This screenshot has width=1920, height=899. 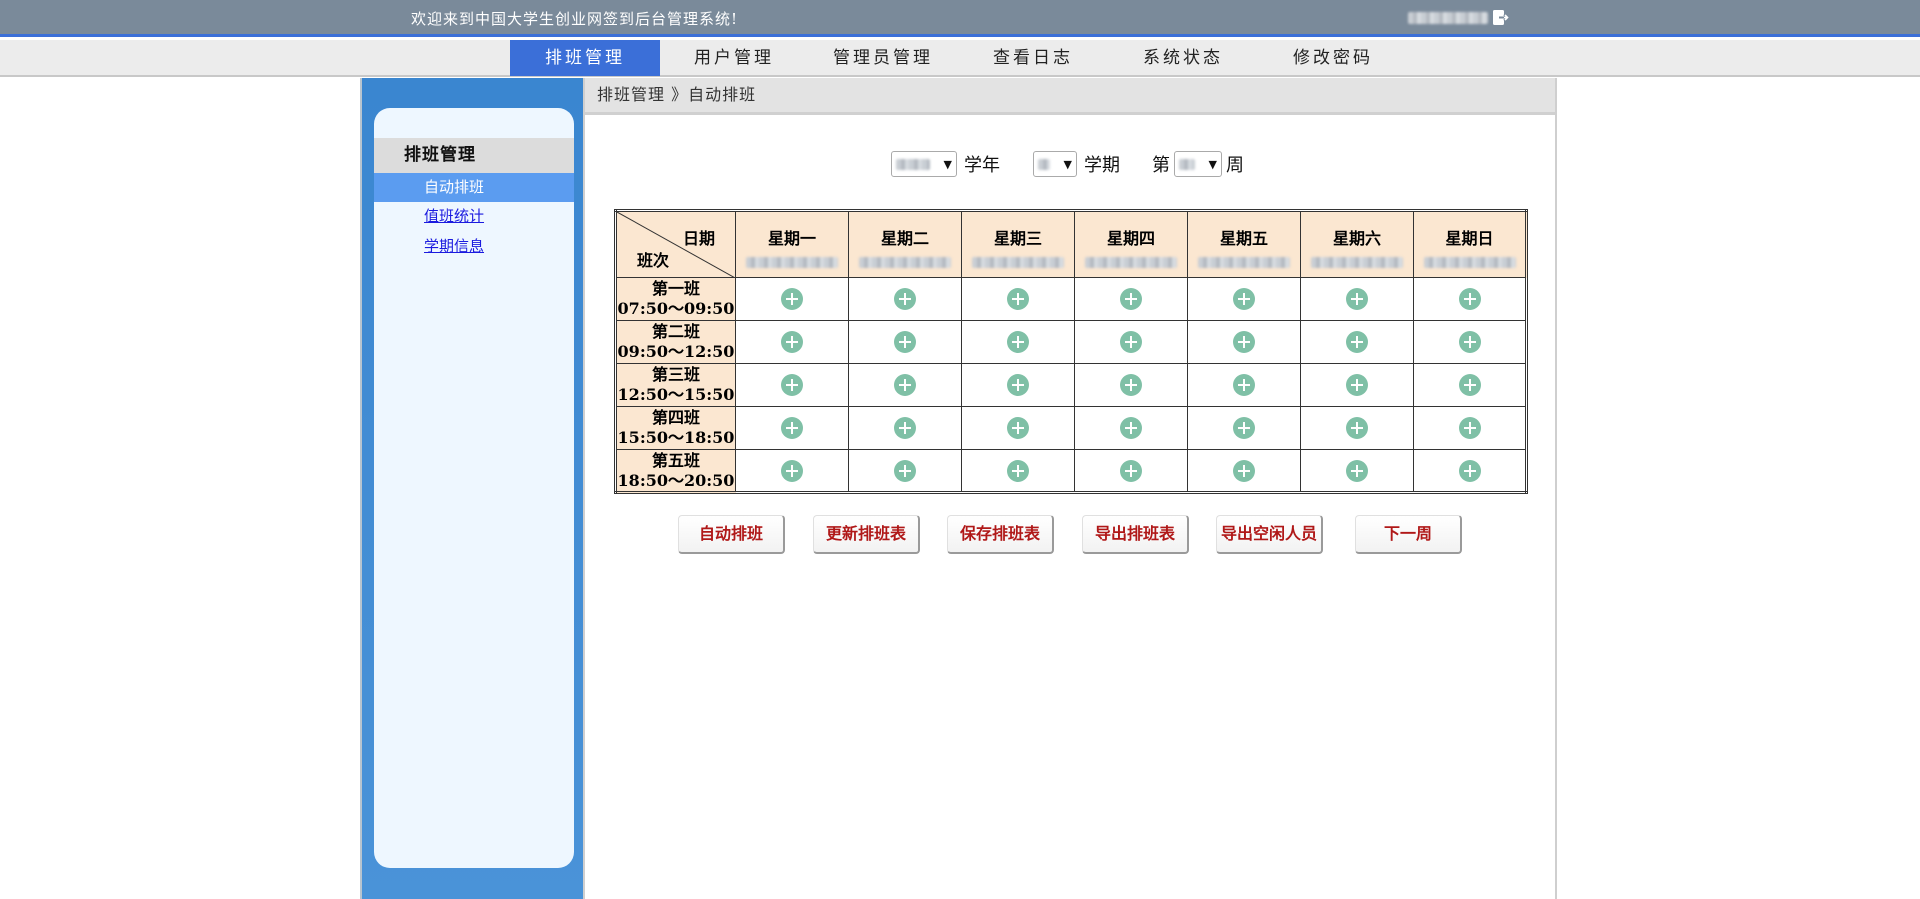 I want to click on table-row: 第四班 15:50～18:50, so click(x=1071, y=428).